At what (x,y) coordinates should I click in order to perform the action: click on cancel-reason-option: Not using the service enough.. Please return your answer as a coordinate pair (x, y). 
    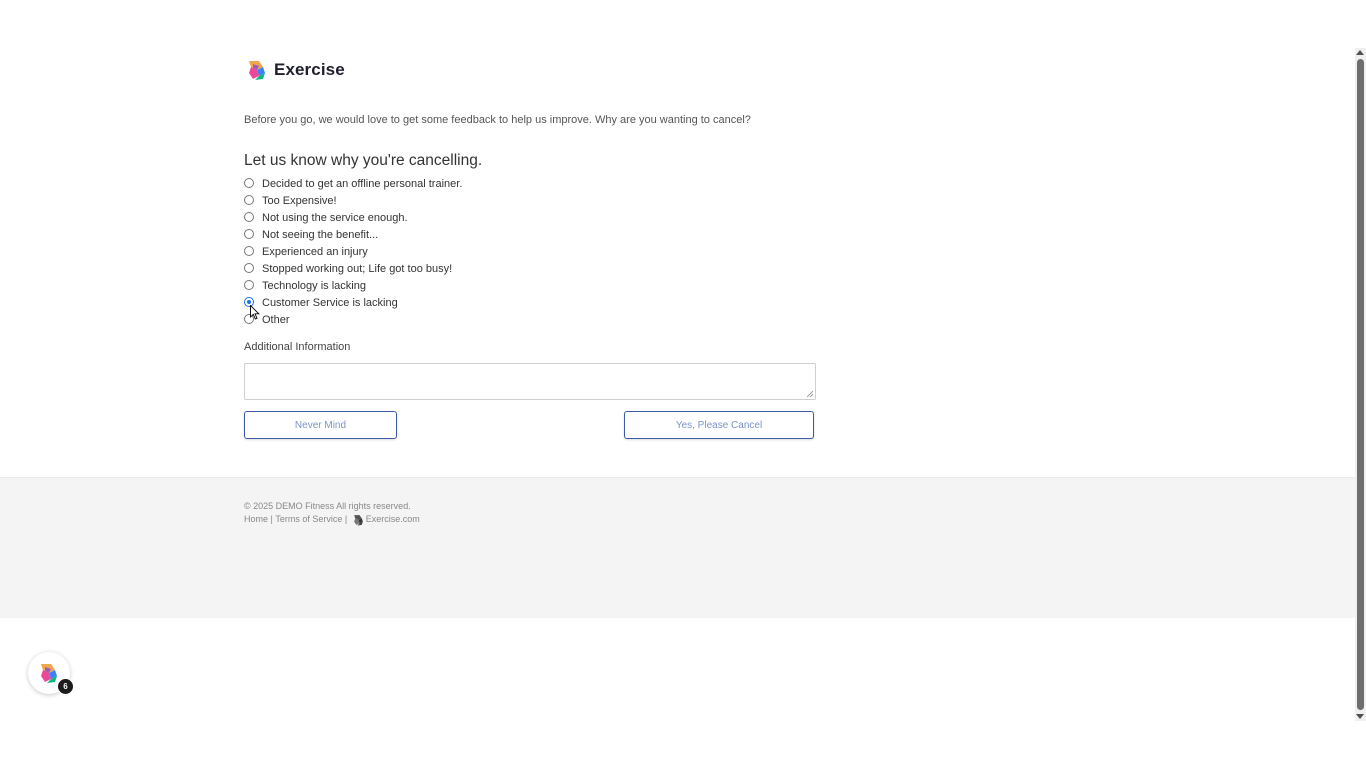
    Looking at the image, I should click on (530, 217).